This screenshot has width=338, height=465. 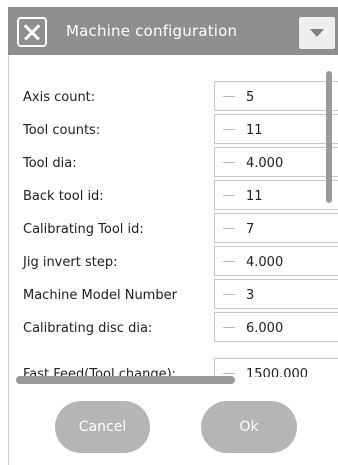 I want to click on setting-value: 3, so click(x=250, y=295).